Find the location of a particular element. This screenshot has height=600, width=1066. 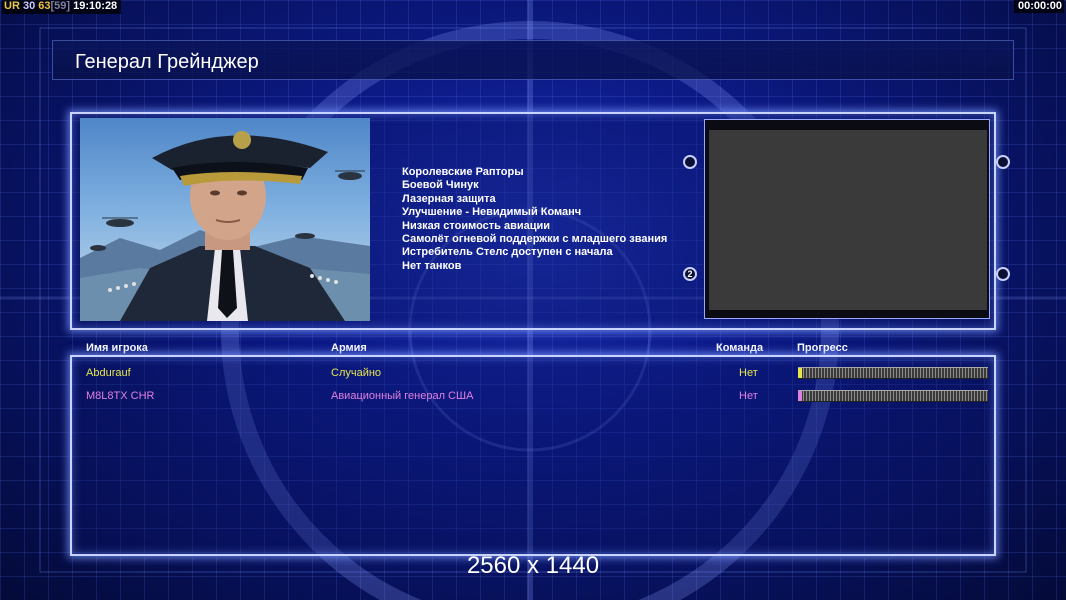

player-name: M8L8TX CHR is located at coordinates (120, 396).